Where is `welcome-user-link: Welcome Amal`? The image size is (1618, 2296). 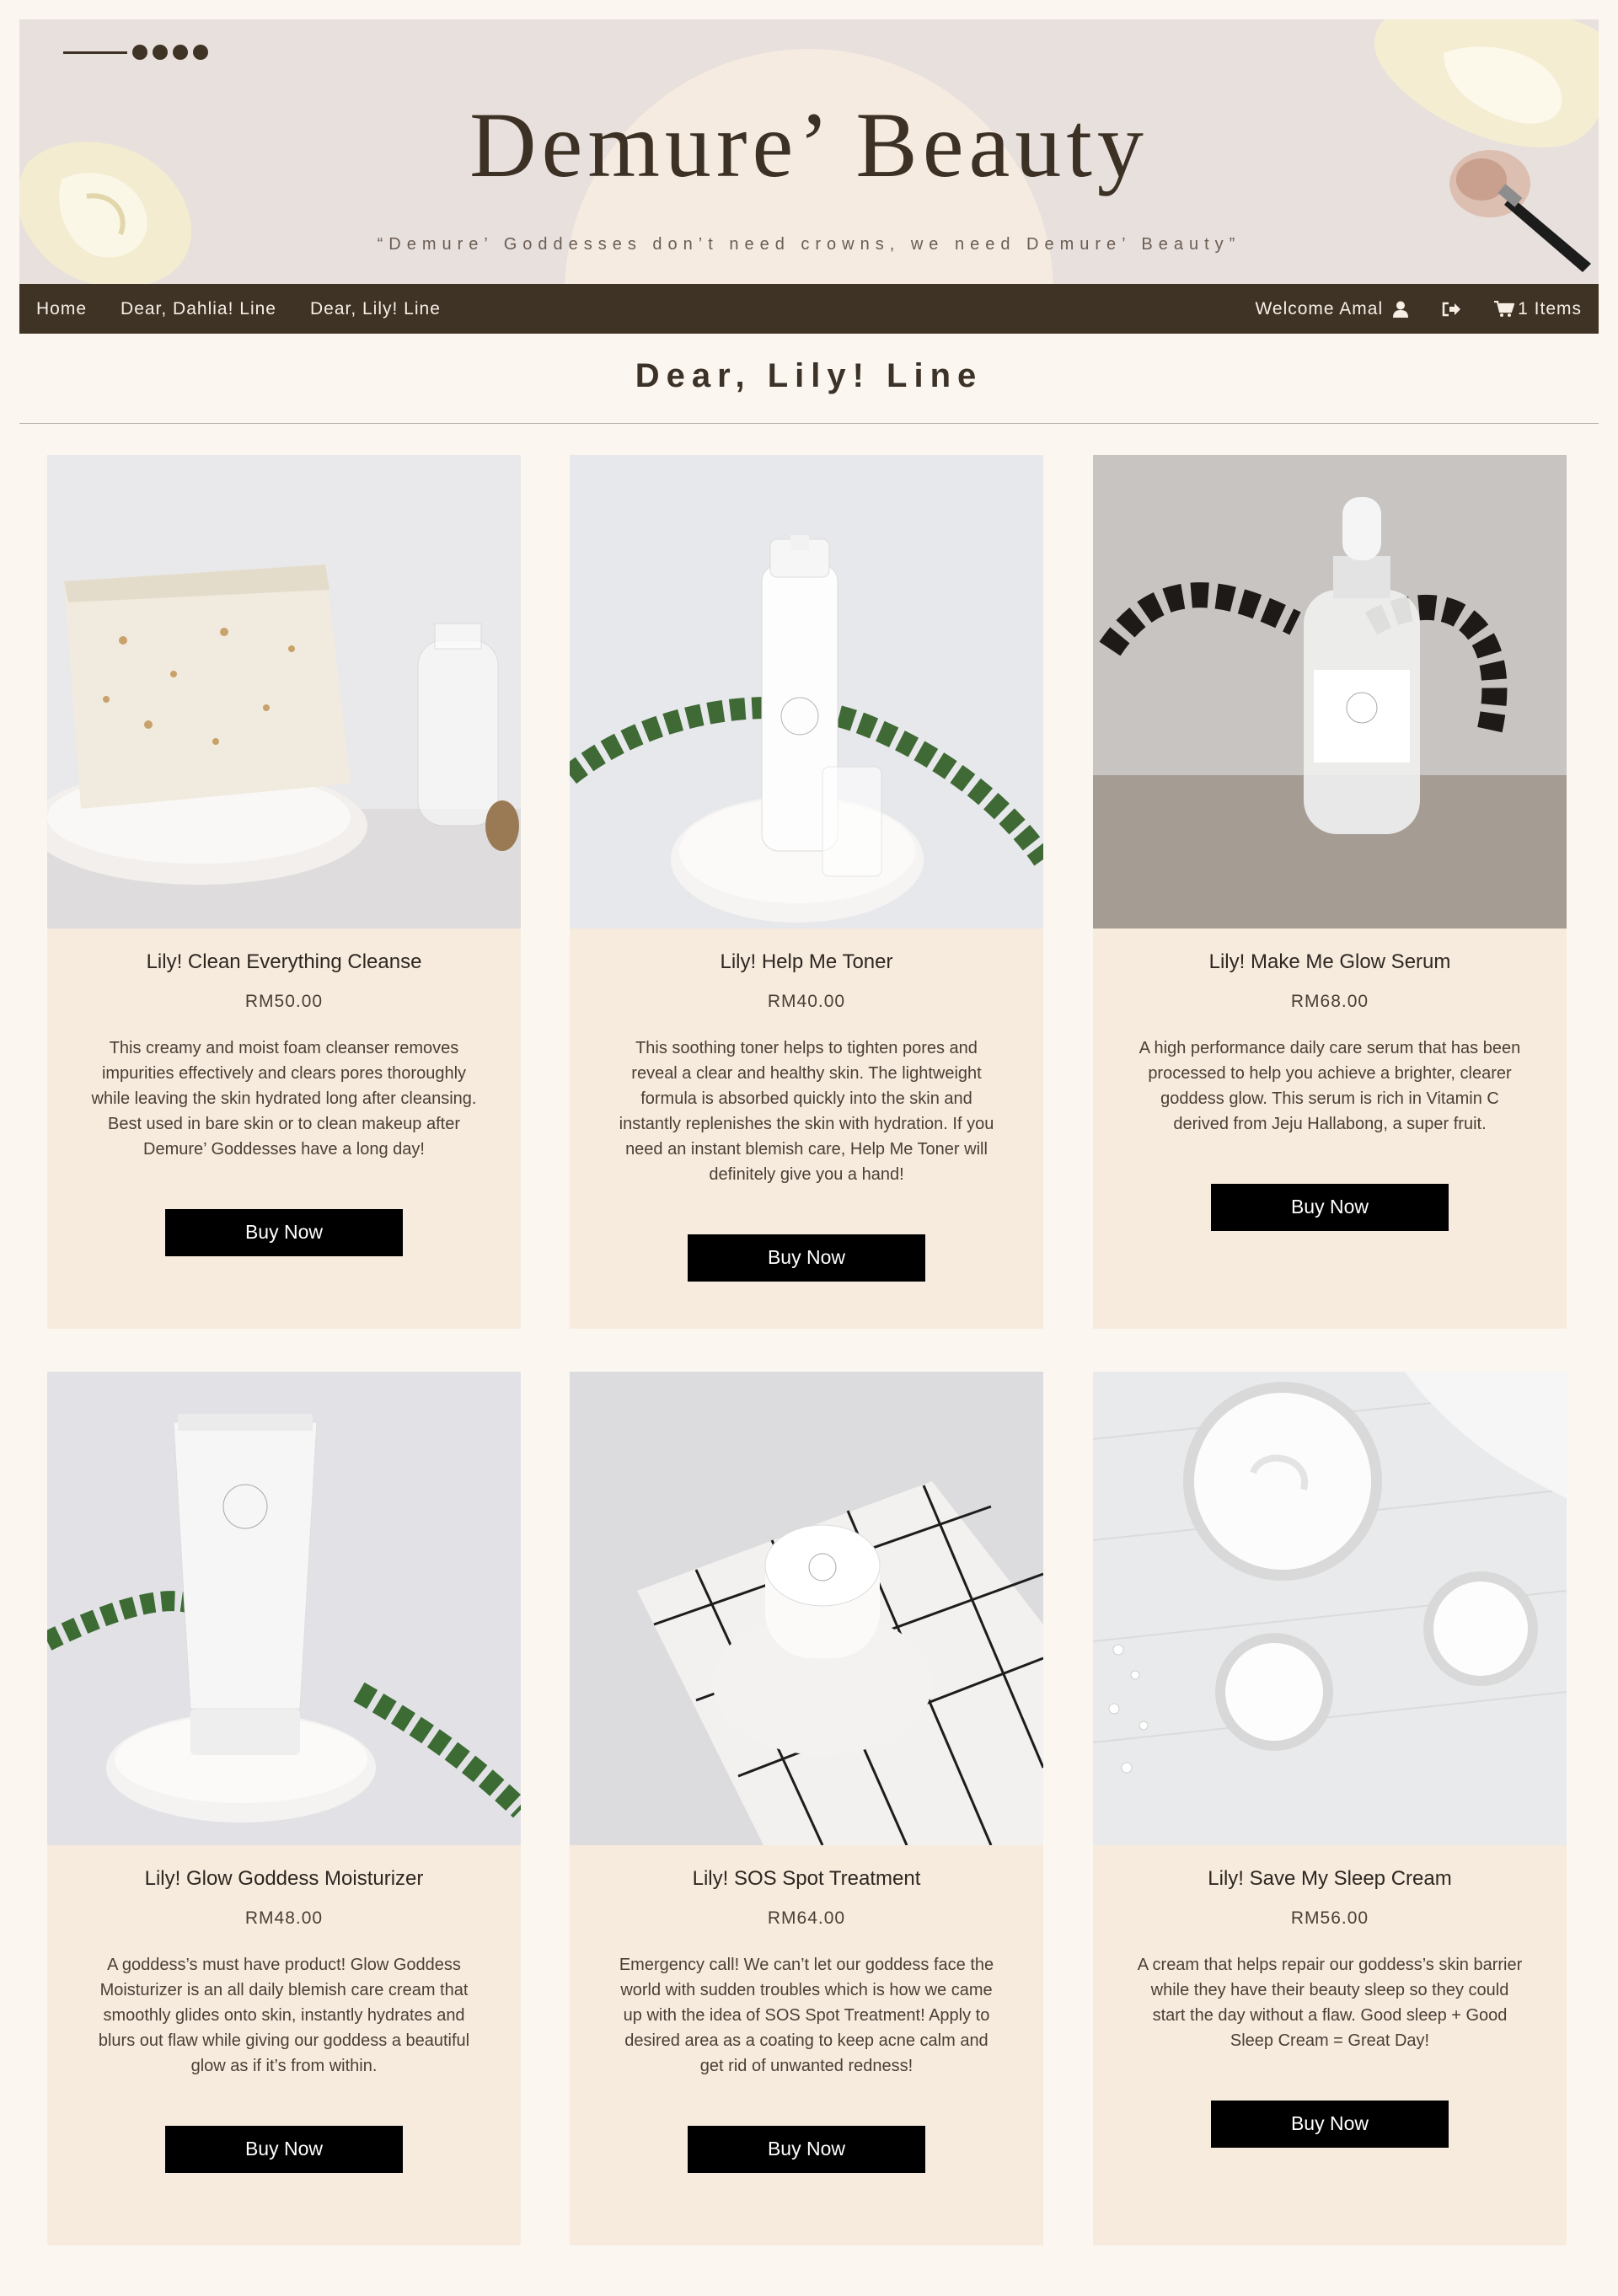 welcome-user-link: Welcome Amal is located at coordinates (1332, 308).